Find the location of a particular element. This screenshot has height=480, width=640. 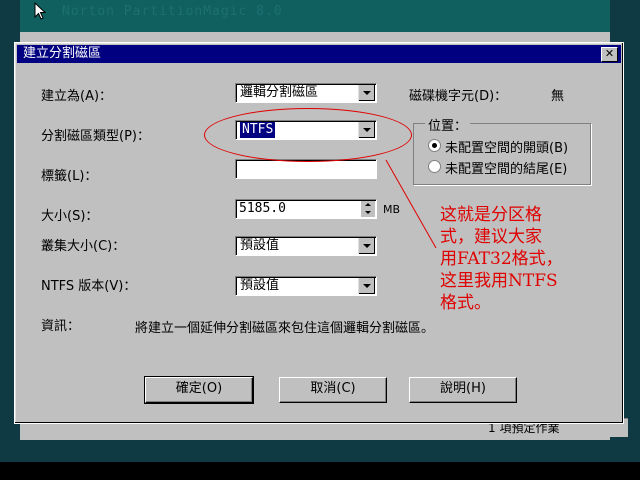

size-spinner is located at coordinates (368, 209).